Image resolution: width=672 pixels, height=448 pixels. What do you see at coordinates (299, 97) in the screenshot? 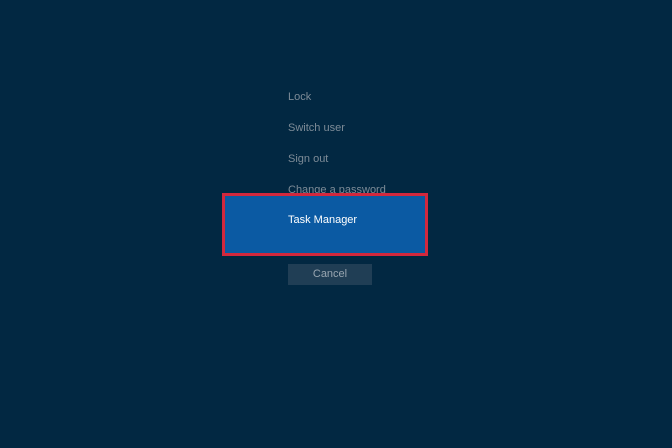
I see `menu-item-lock: Lock` at bounding box center [299, 97].